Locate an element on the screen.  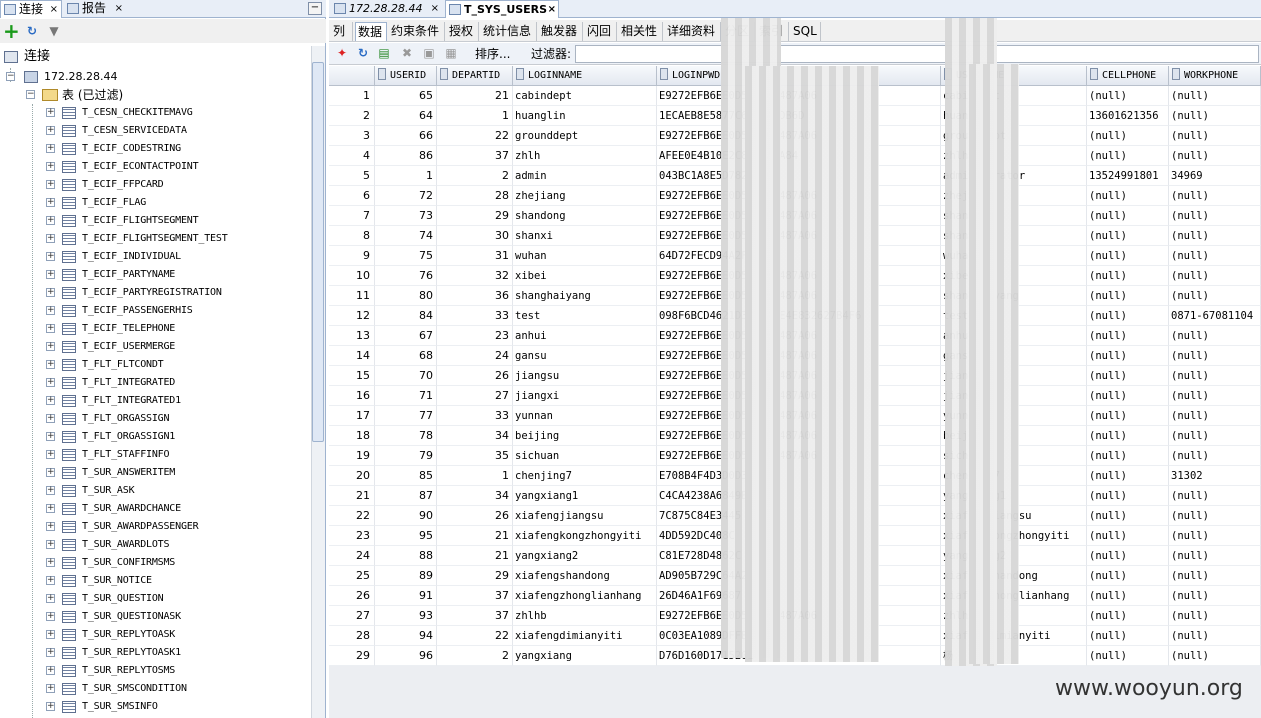
grid-cell: 24 is located at coordinates (475, 356).